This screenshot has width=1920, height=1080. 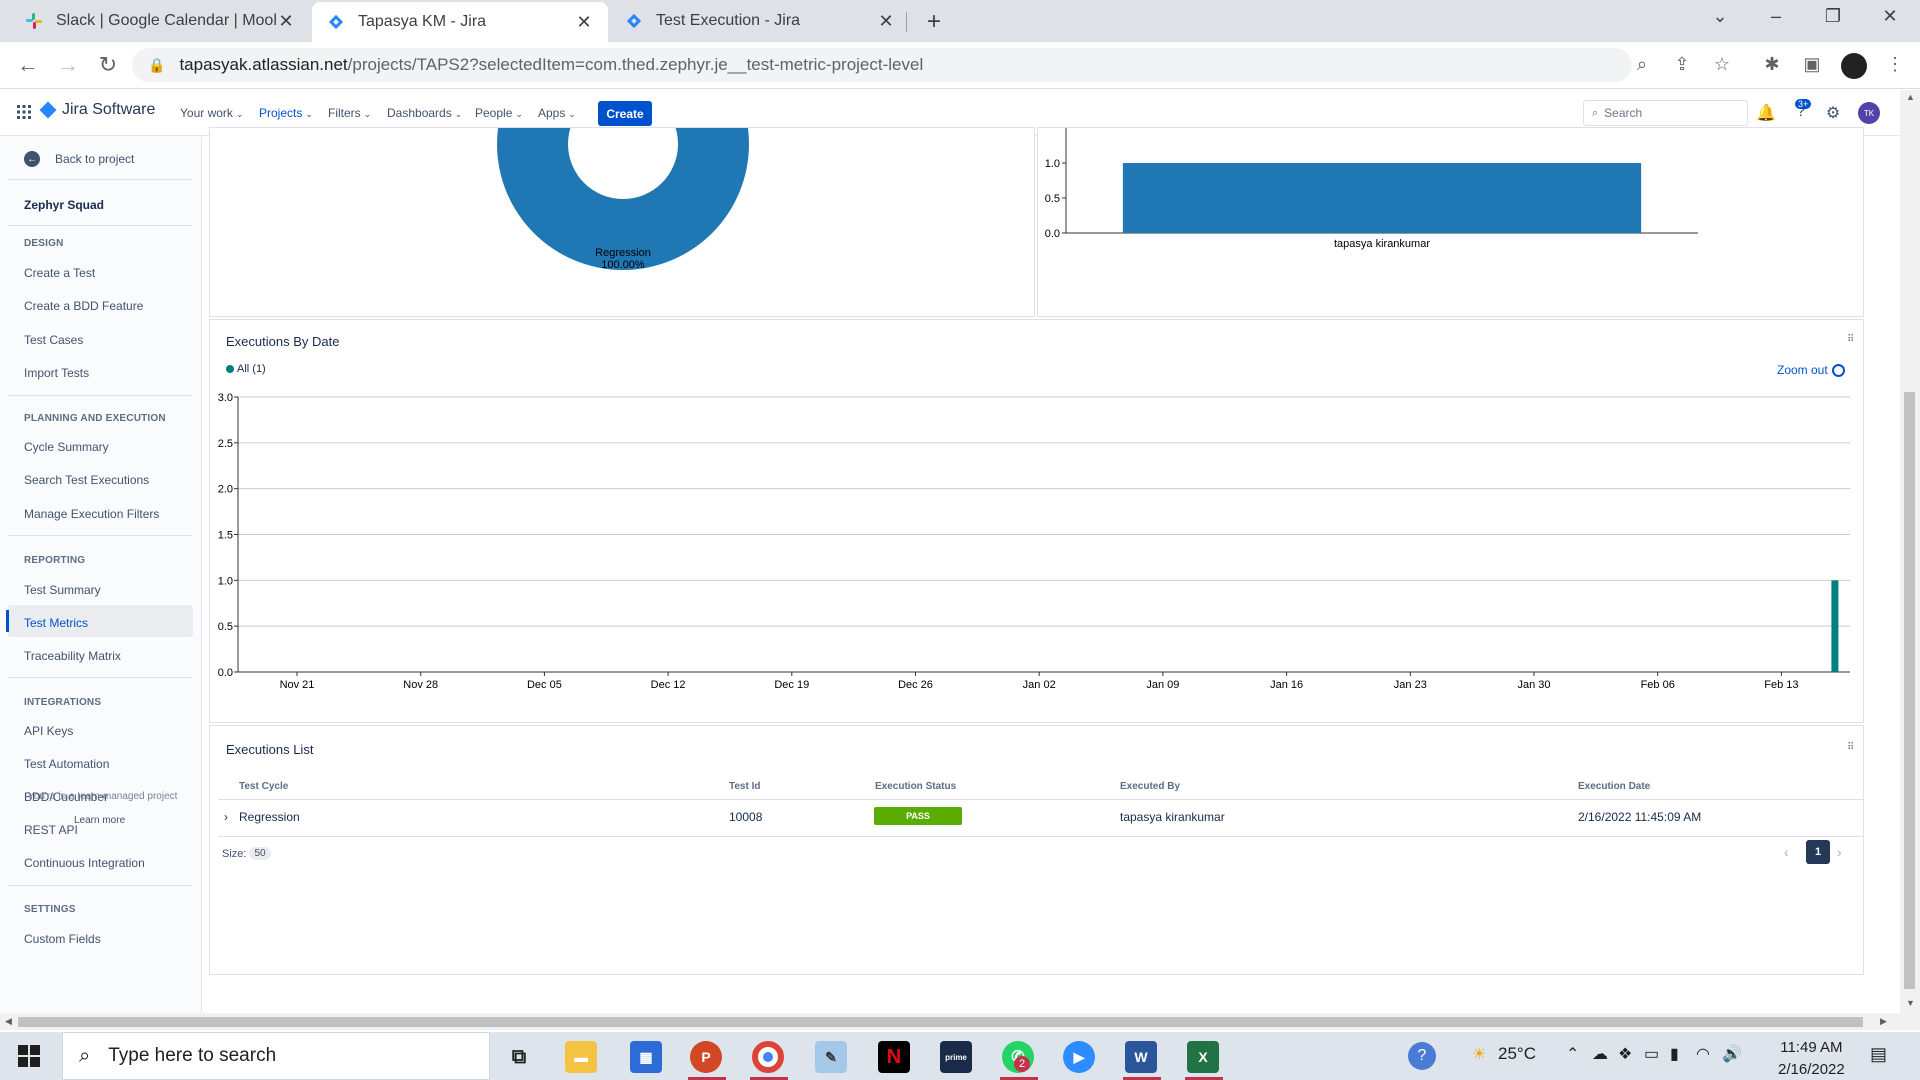 What do you see at coordinates (1674, 1054) in the screenshot?
I see `battery-icon: ▮` at bounding box center [1674, 1054].